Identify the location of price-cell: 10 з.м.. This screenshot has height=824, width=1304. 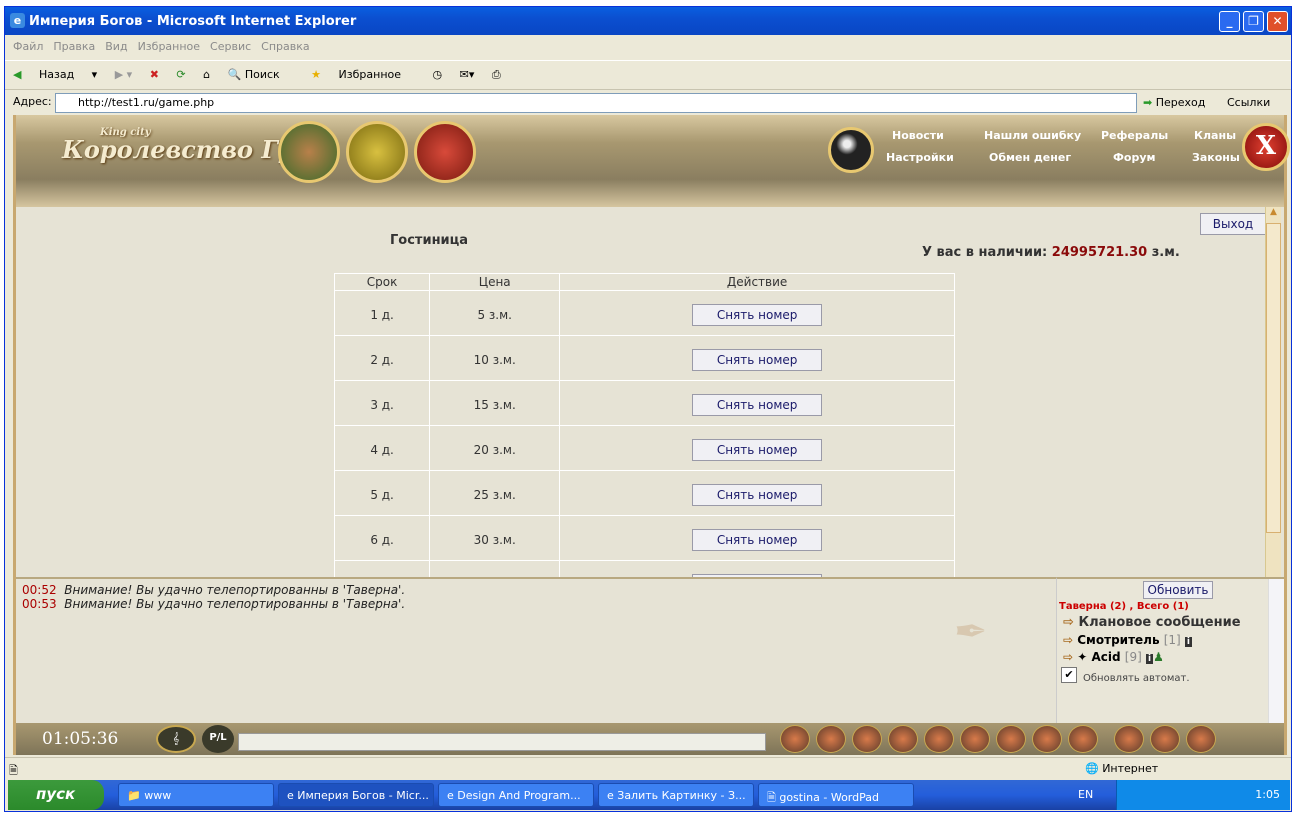
(495, 358).